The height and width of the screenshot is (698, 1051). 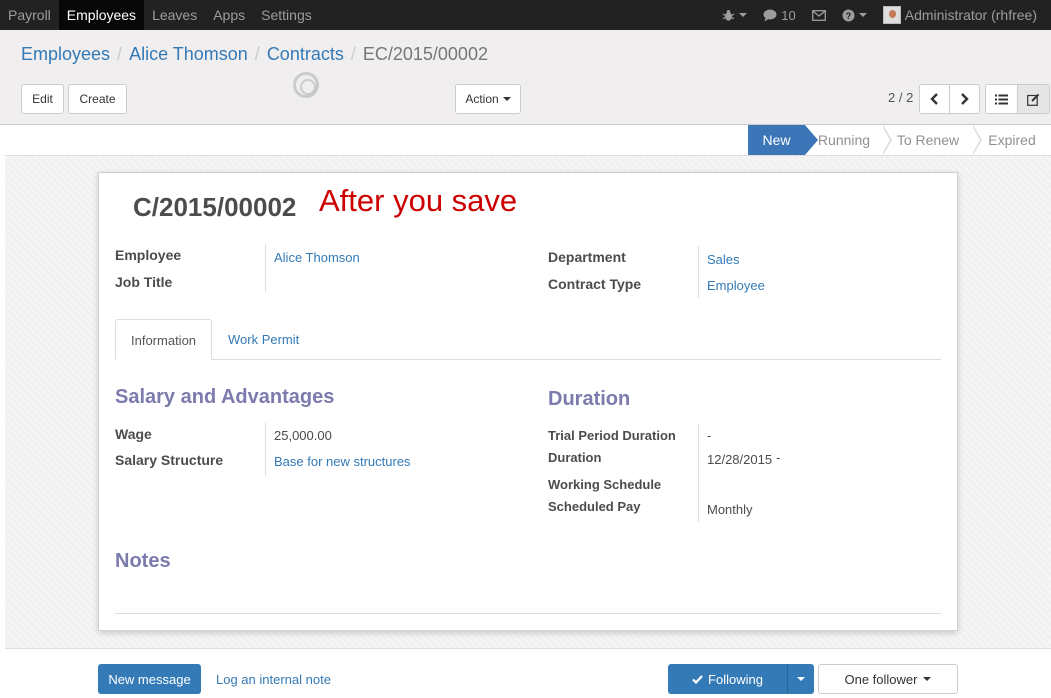 I want to click on inbox-button, so click(x=819, y=15).